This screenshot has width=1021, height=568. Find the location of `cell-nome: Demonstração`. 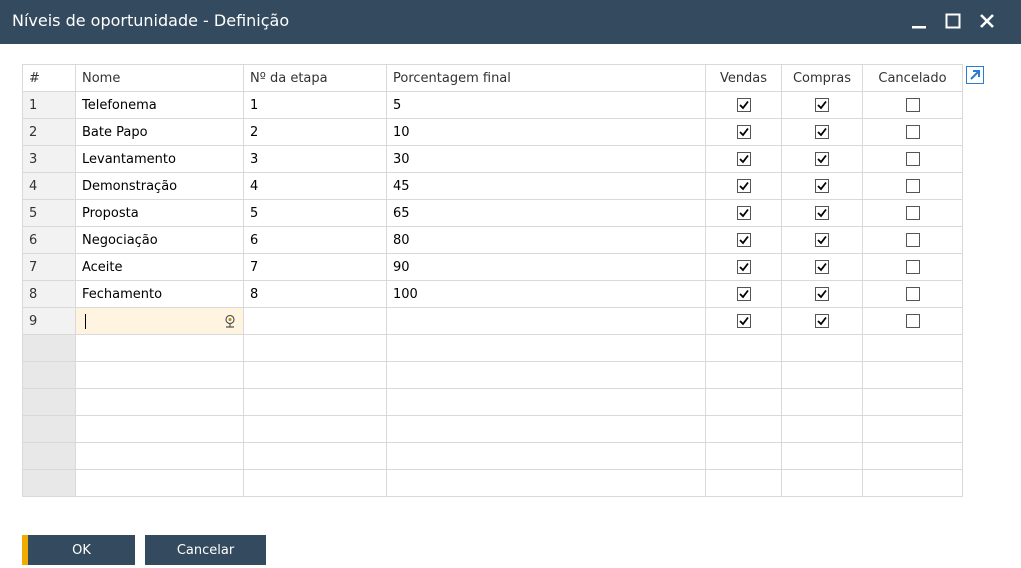

cell-nome: Demonstração is located at coordinates (159, 186).